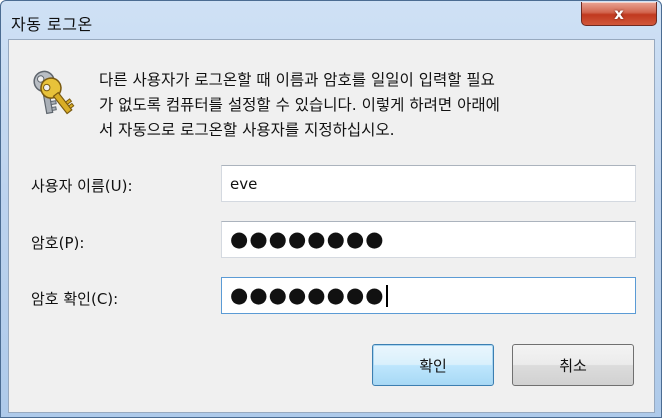  Describe the element at coordinates (75, 299) in the screenshot. I see `confirm-password-label: 암호 확인(C):` at that location.